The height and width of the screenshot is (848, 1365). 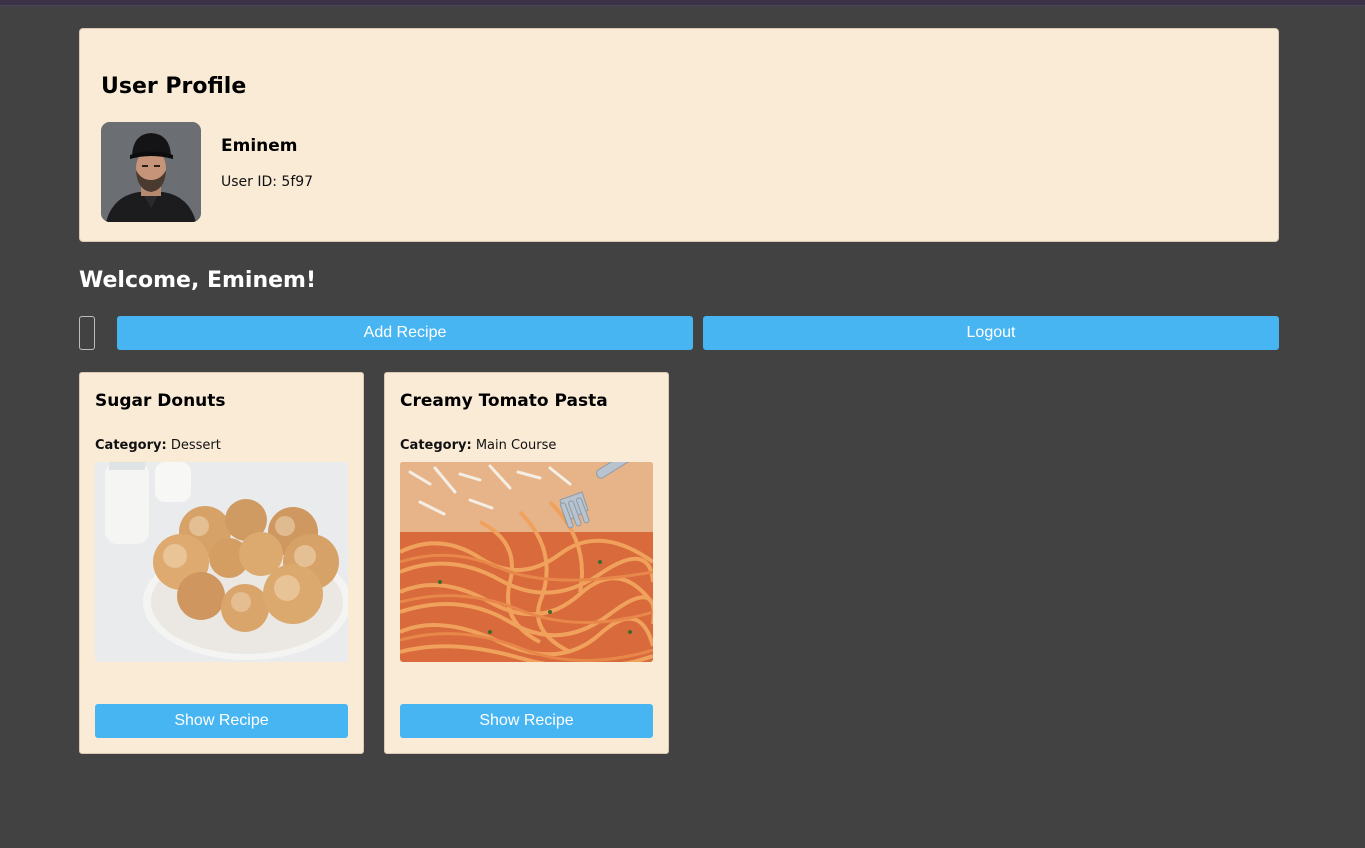 What do you see at coordinates (151, 172) in the screenshot?
I see `avatar` at bounding box center [151, 172].